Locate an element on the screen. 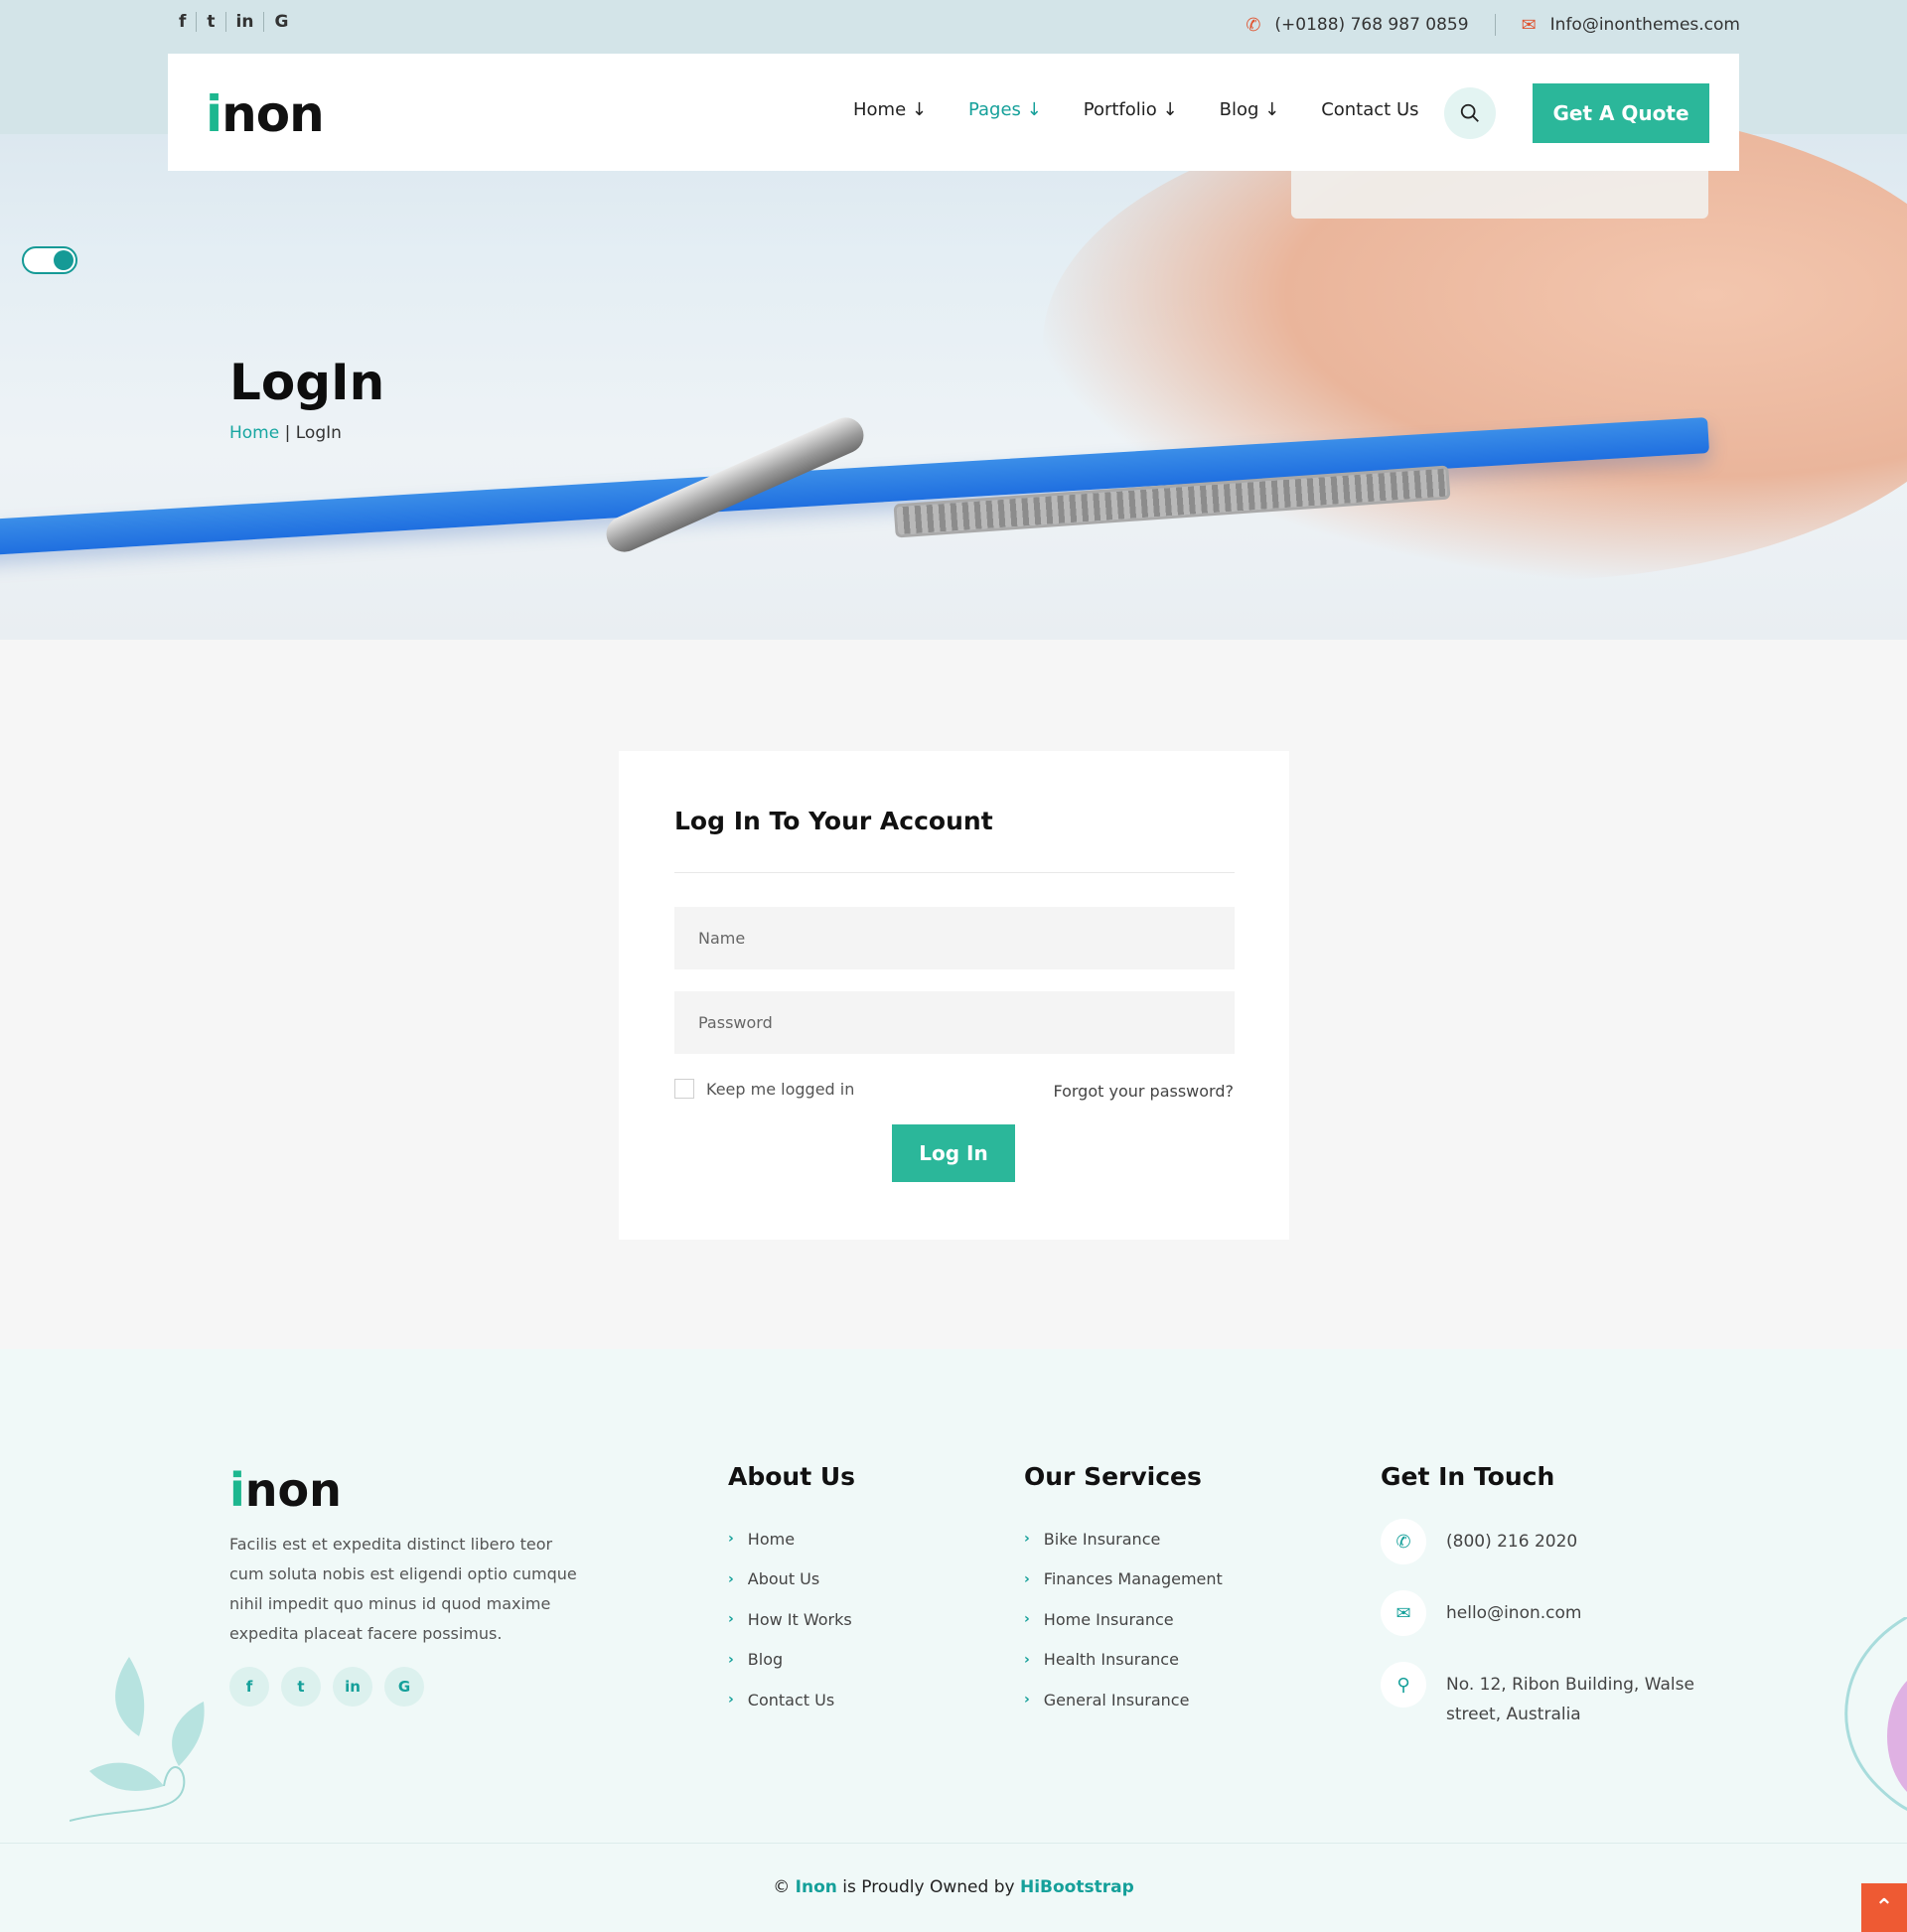 The height and width of the screenshot is (1932, 1907). footer-link-home: Home is located at coordinates (771, 1539).